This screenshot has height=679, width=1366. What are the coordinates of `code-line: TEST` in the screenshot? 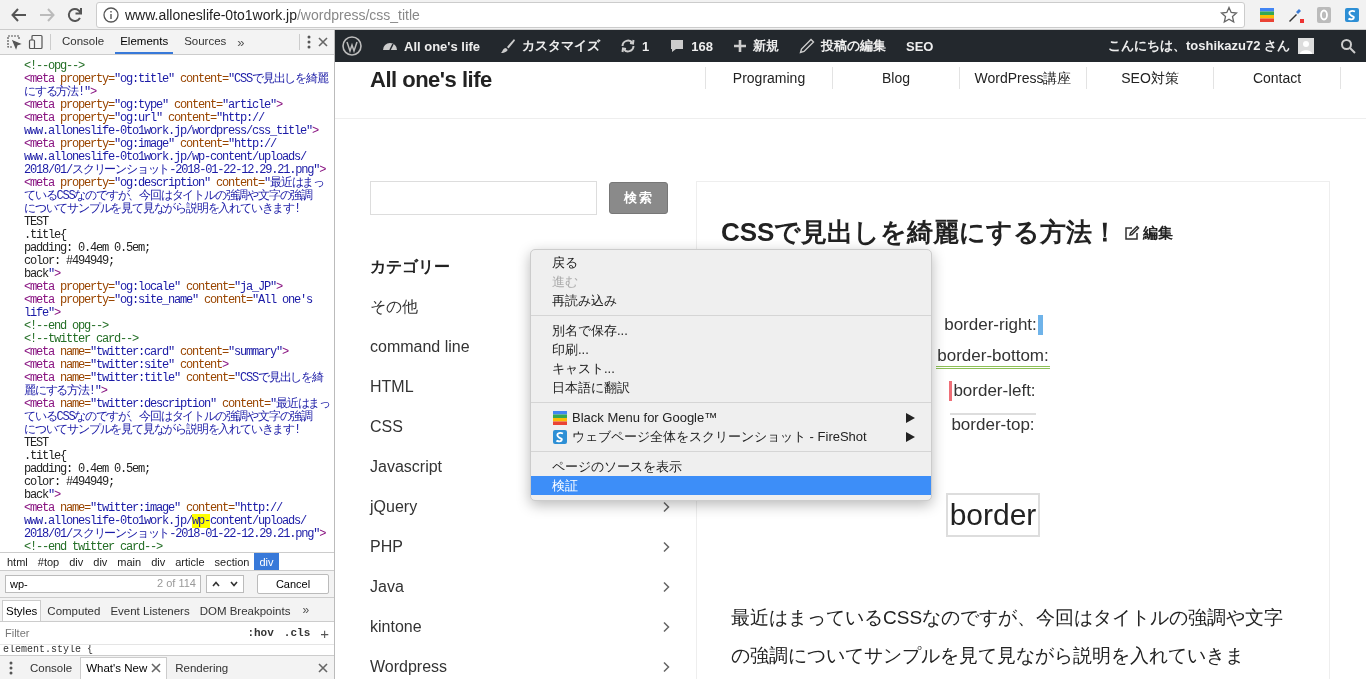 It's located at (36, 443).